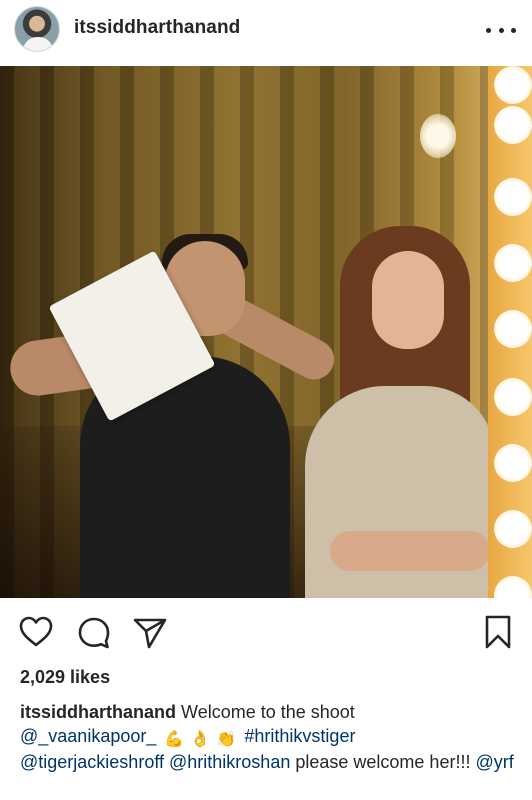  What do you see at coordinates (498, 632) in the screenshot?
I see `bookmark-icon` at bounding box center [498, 632].